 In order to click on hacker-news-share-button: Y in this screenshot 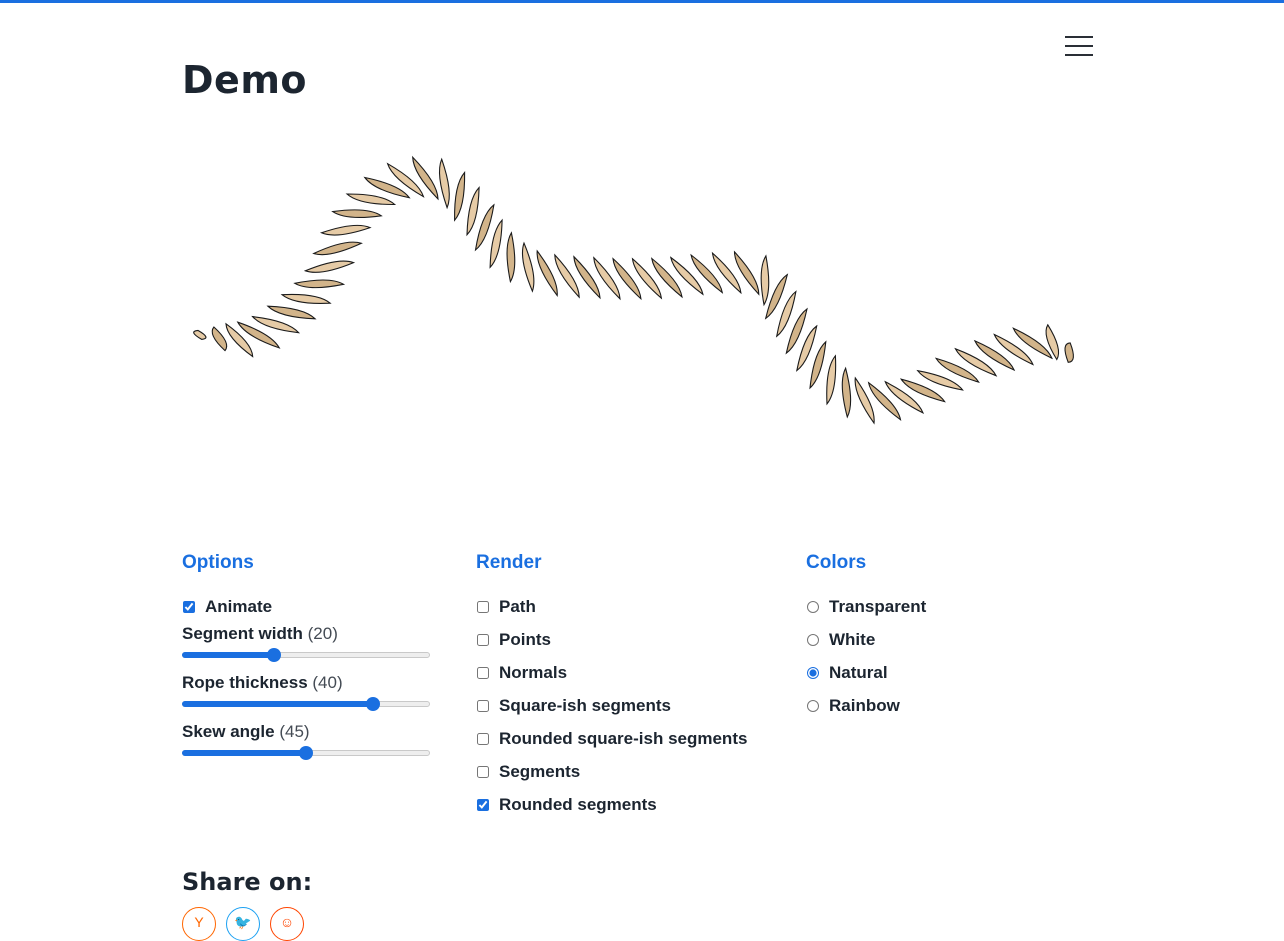, I will do `click(199, 924)`.